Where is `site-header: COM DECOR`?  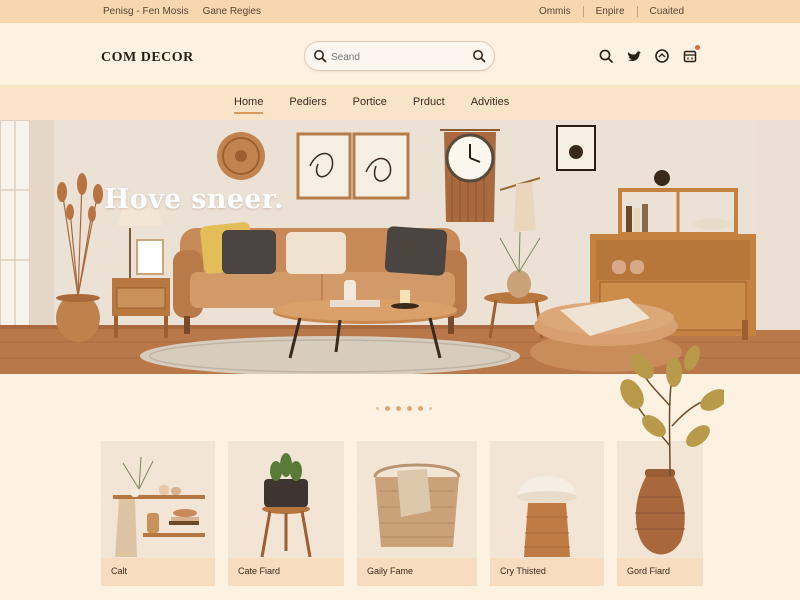 site-header: COM DECOR is located at coordinates (400, 54).